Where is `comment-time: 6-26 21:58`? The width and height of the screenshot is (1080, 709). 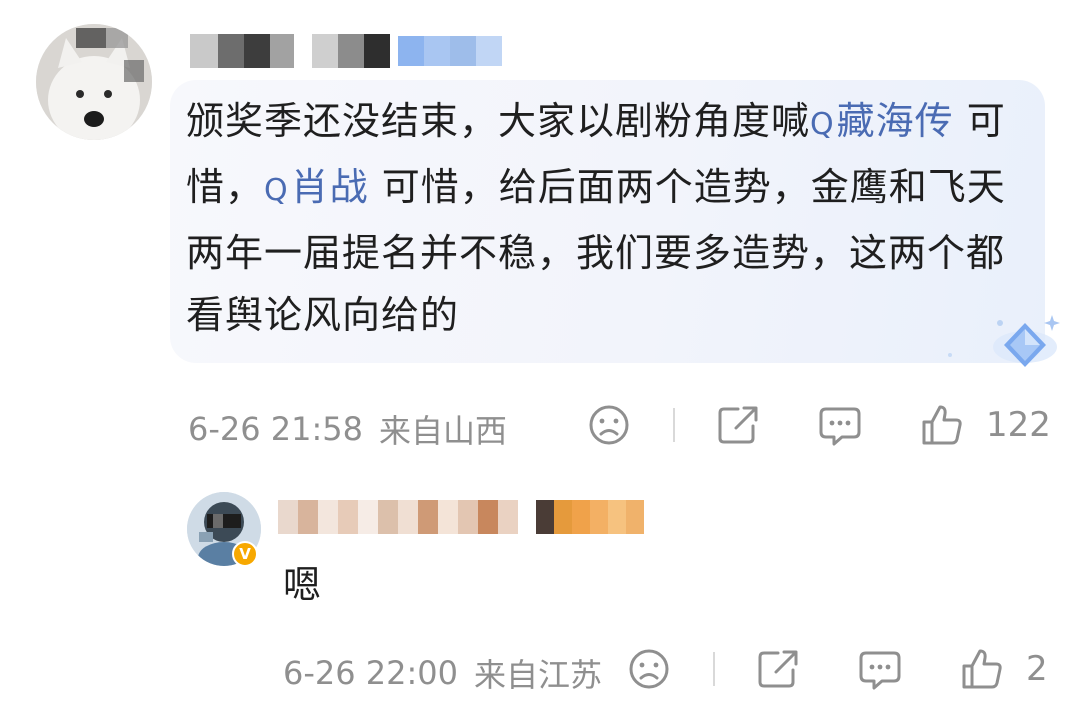
comment-time: 6-26 21:58 is located at coordinates (276, 429).